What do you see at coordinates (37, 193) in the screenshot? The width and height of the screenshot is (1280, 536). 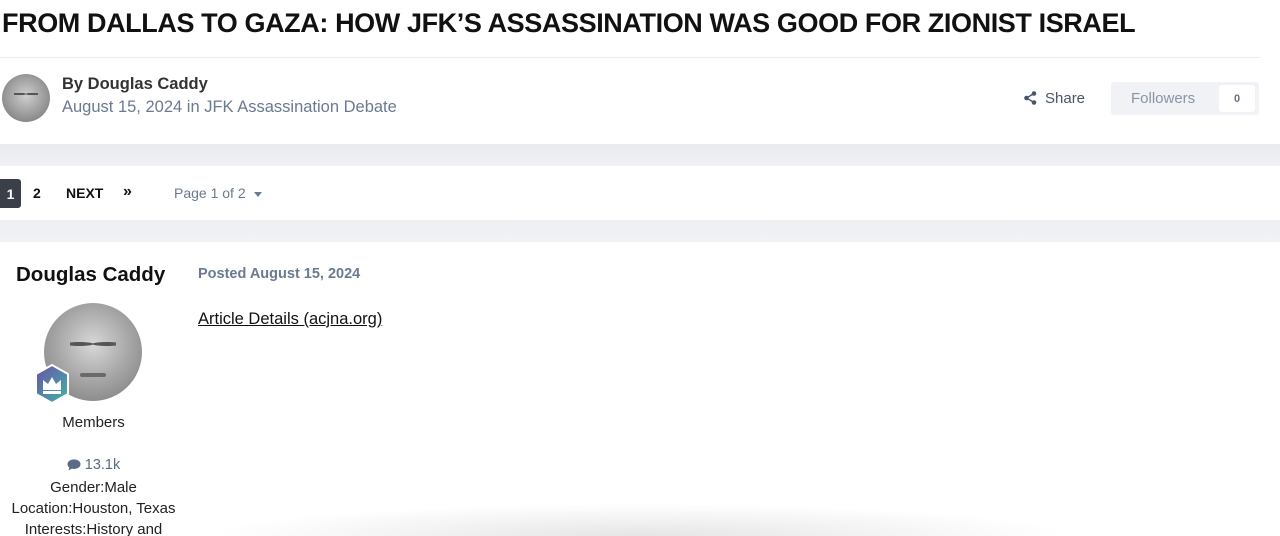 I see `page-2-link: 2` at bounding box center [37, 193].